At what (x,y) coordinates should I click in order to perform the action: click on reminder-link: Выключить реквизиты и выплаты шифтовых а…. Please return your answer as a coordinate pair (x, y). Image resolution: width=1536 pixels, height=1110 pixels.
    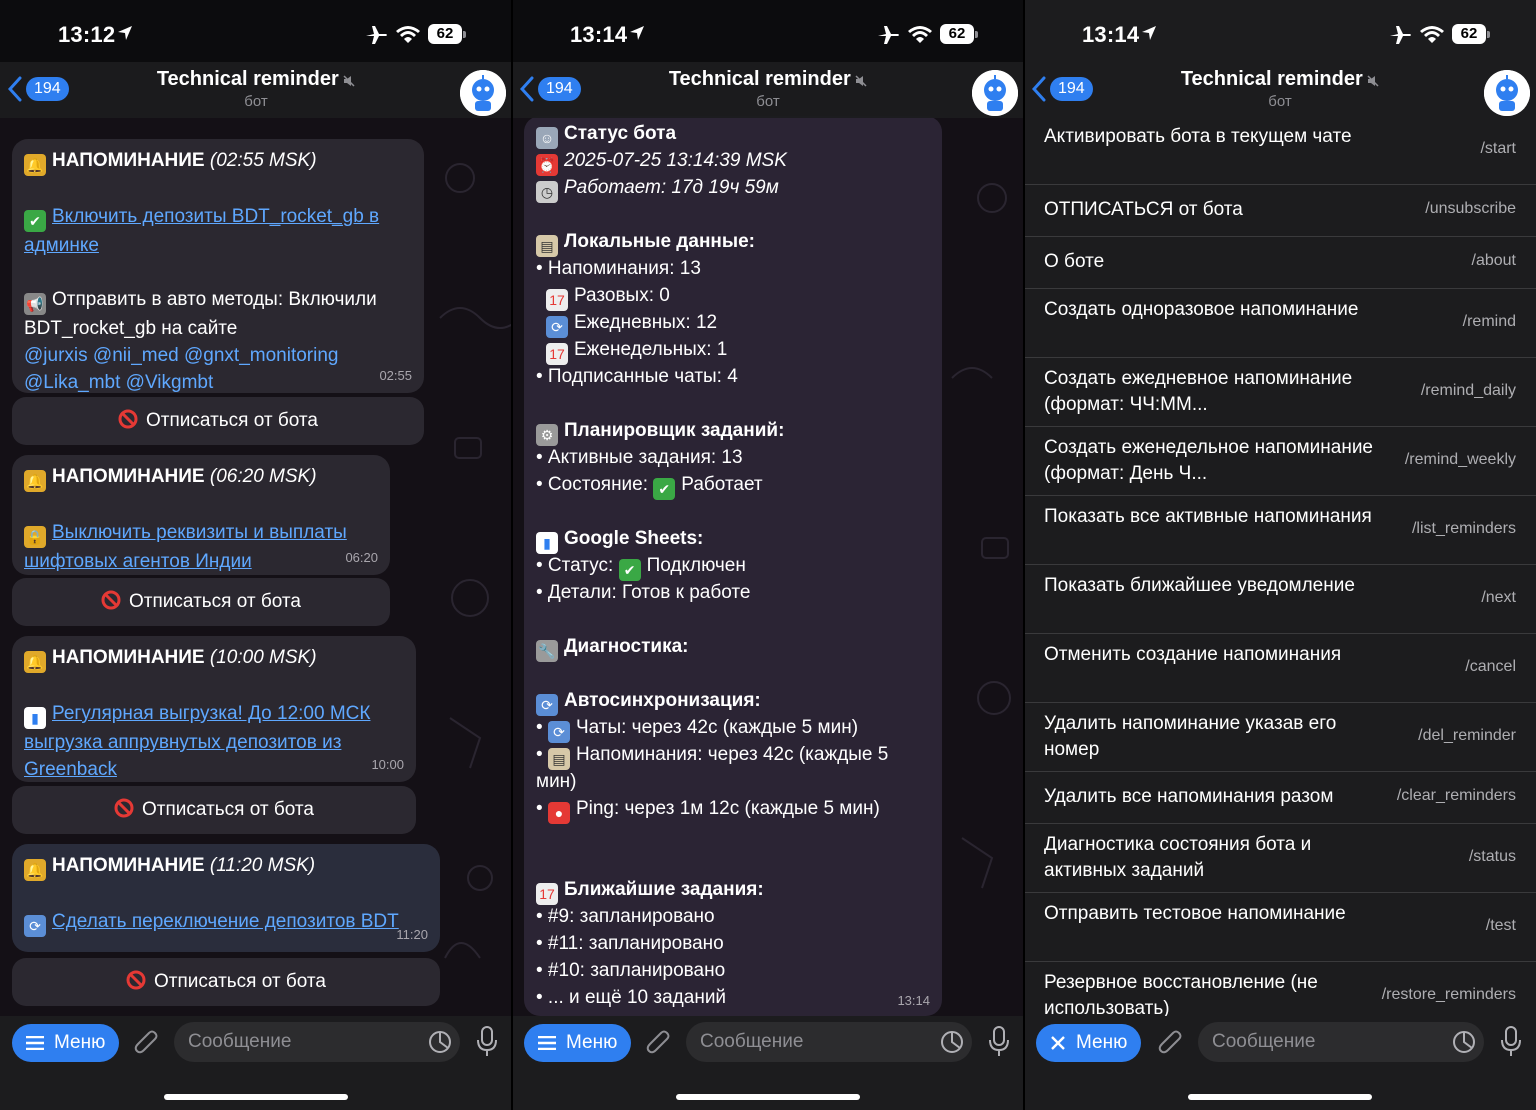
    Looking at the image, I should click on (185, 547).